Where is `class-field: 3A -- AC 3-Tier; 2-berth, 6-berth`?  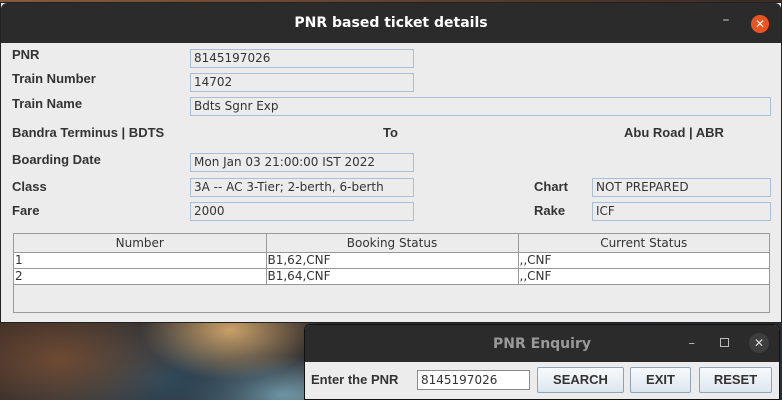
class-field: 3A -- AC 3-Tier; 2-berth, 6-berth is located at coordinates (302, 187).